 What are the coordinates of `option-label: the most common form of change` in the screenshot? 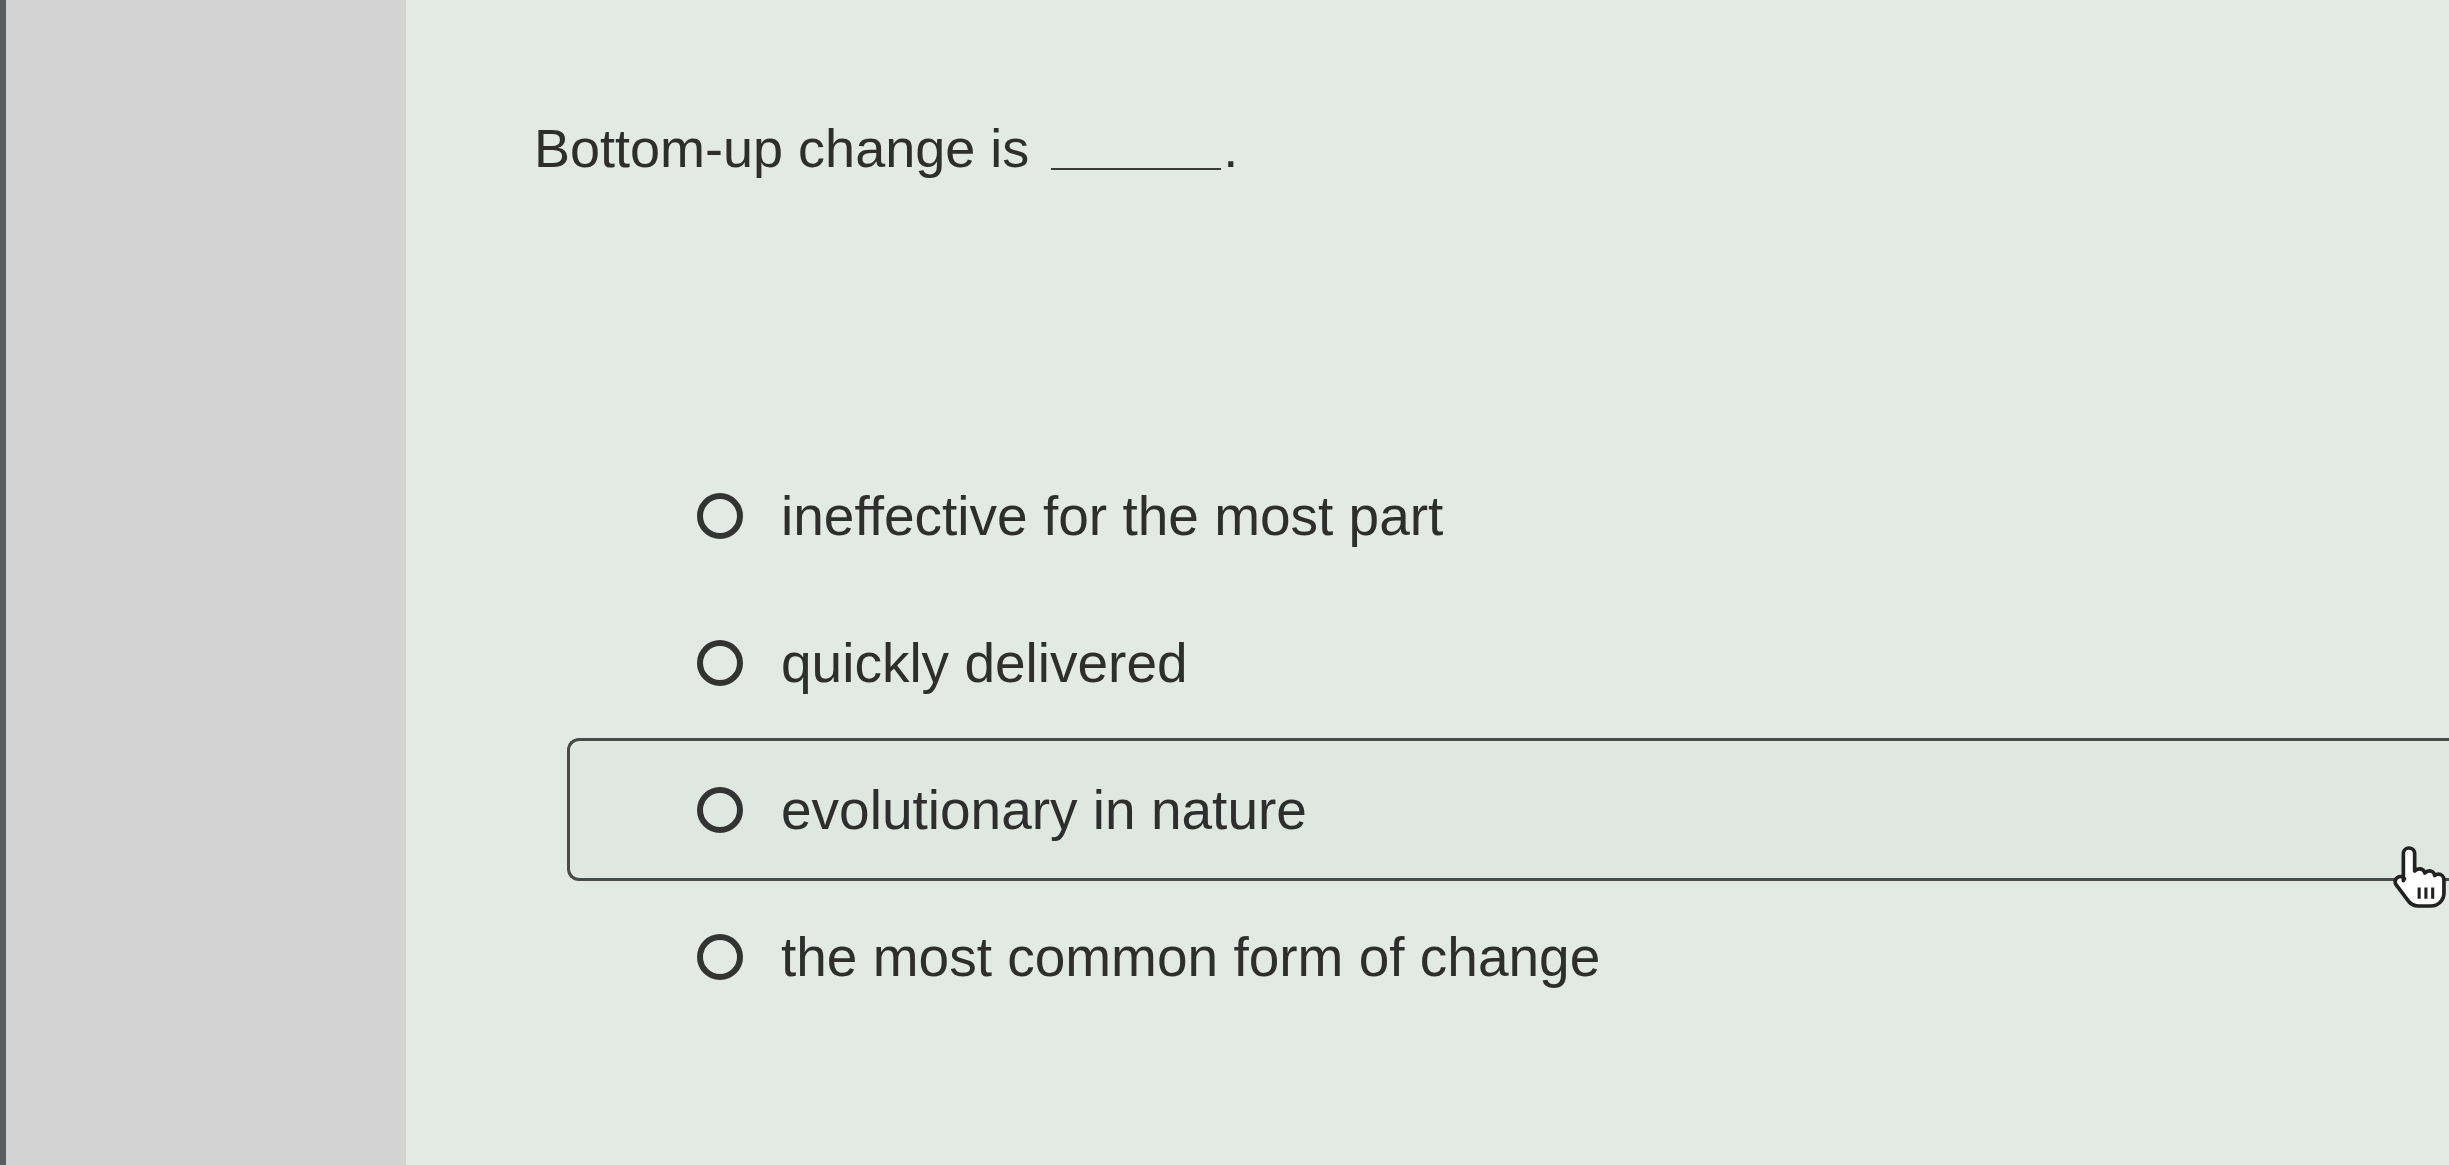 It's located at (1191, 956).